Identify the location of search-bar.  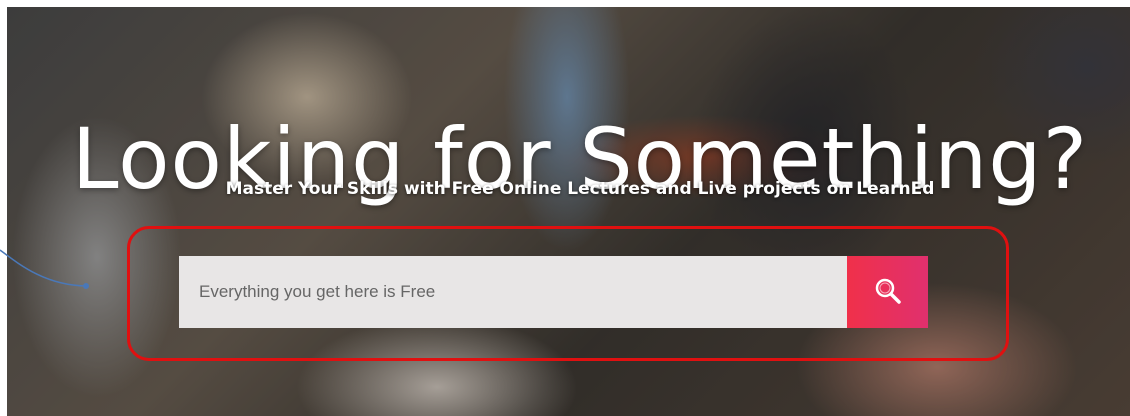
(553, 292).